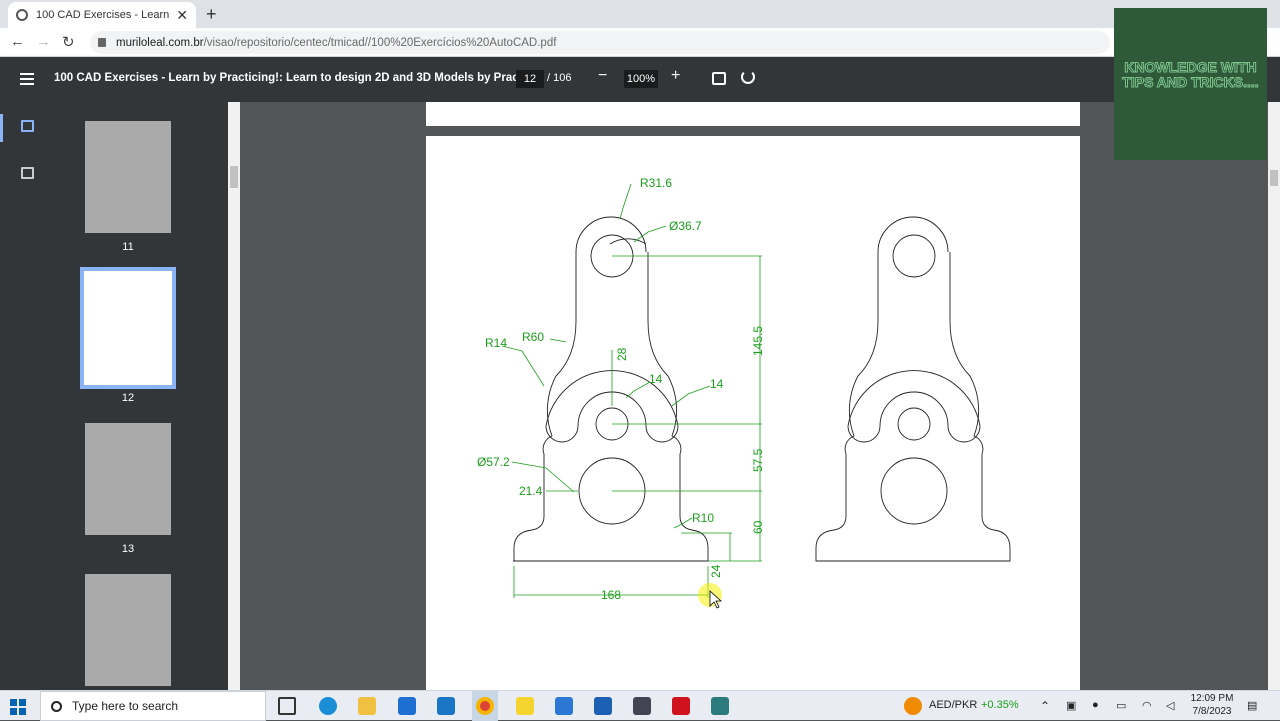 Image resolution: width=1280 pixels, height=721 pixels. What do you see at coordinates (1212, 711) in the screenshot?
I see `clock-date: 7/8/2023` at bounding box center [1212, 711].